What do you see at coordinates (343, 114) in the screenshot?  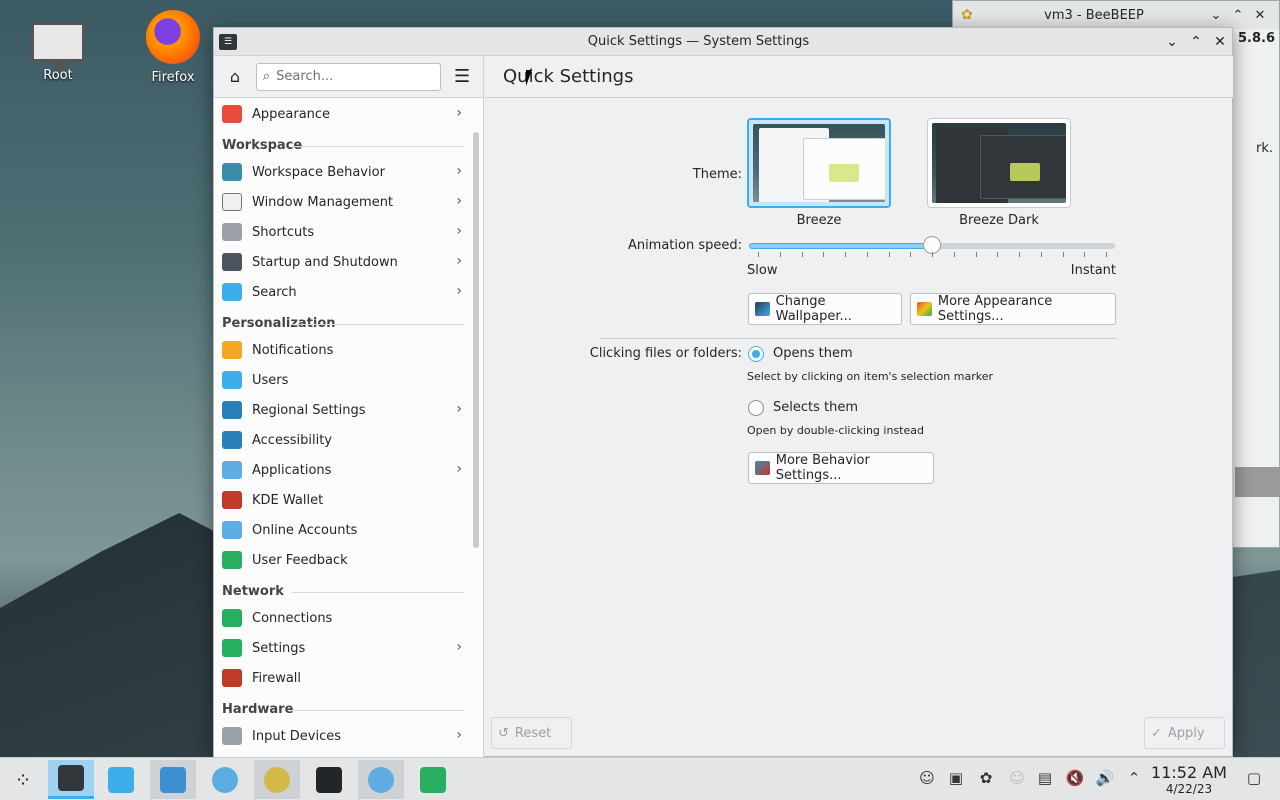 I see `sidebar-item: Appearance ›` at bounding box center [343, 114].